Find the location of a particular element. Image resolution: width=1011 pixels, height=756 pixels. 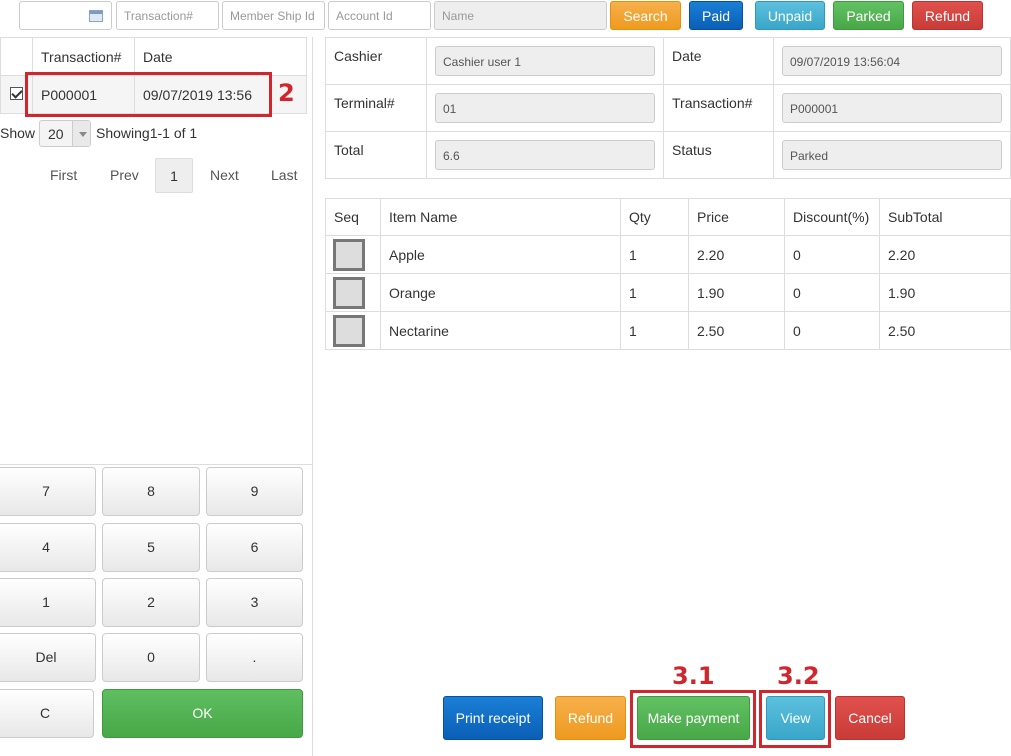

terminal-field-cell: 01 is located at coordinates (545, 108).